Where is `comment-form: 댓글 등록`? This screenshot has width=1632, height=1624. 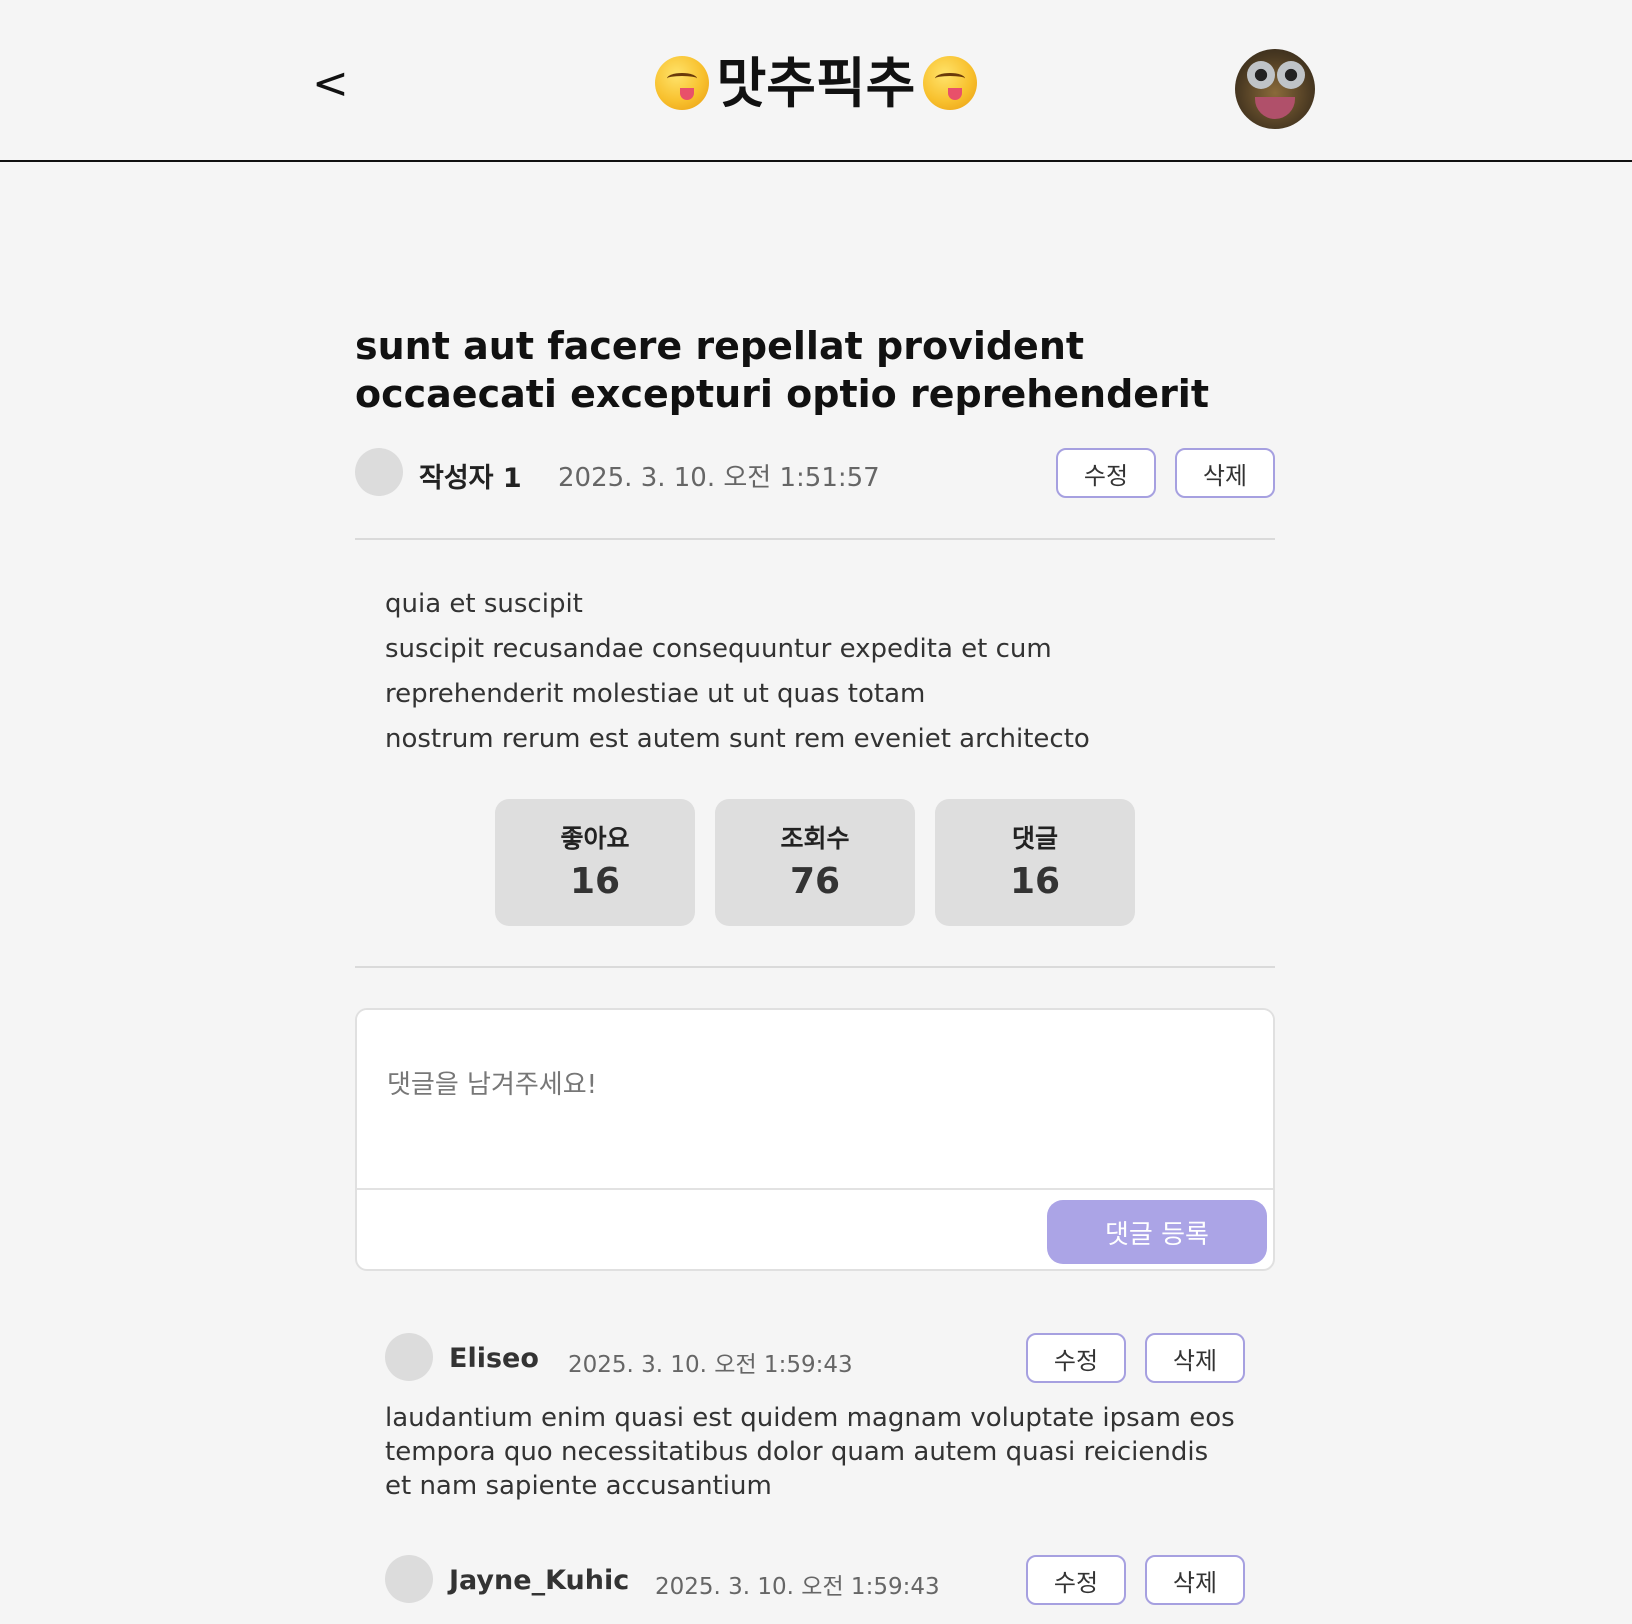
comment-form: 댓글 등록 is located at coordinates (815, 1139).